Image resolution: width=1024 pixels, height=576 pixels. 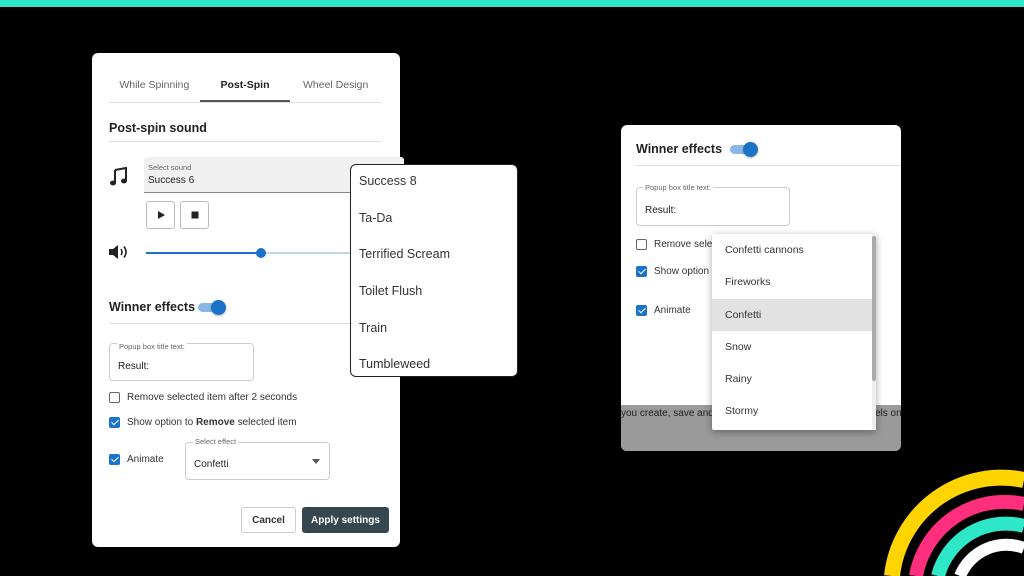 What do you see at coordinates (118, 176) in the screenshot?
I see `music-note-icon` at bounding box center [118, 176].